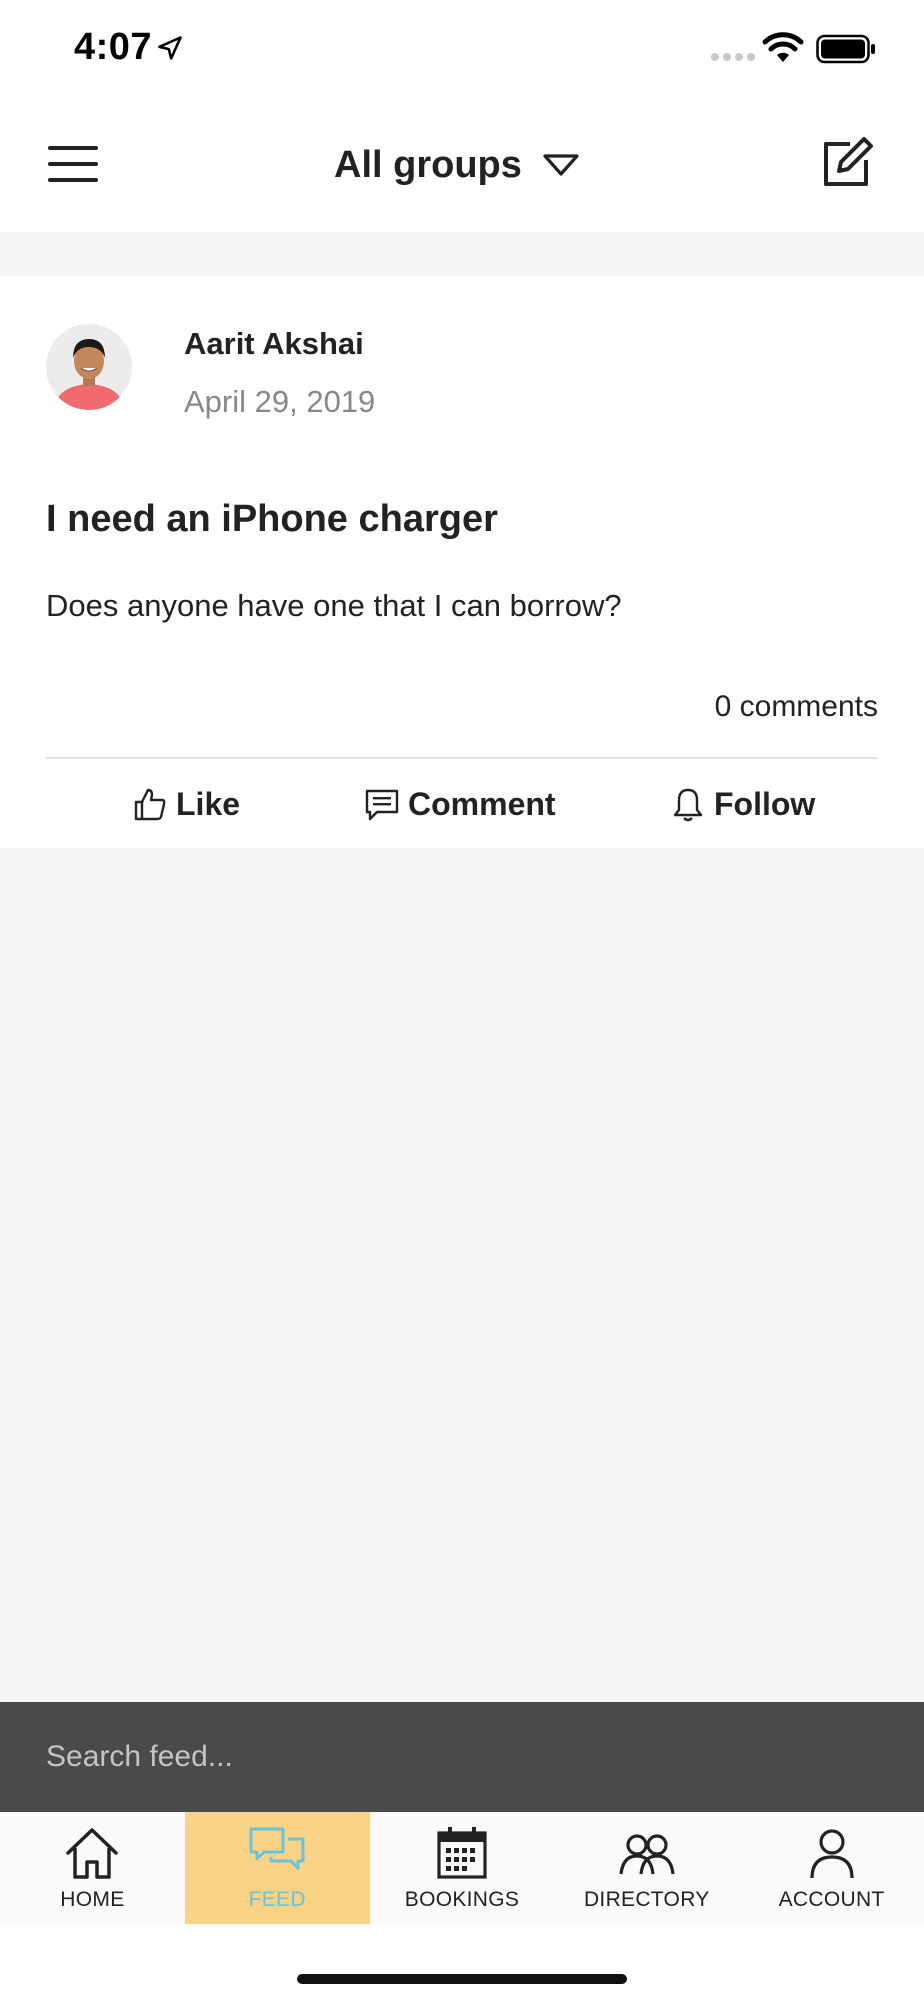 Image resolution: width=924 pixels, height=2000 pixels. Describe the element at coordinates (277, 1848) in the screenshot. I see `chat-bubbles-icon` at that location.